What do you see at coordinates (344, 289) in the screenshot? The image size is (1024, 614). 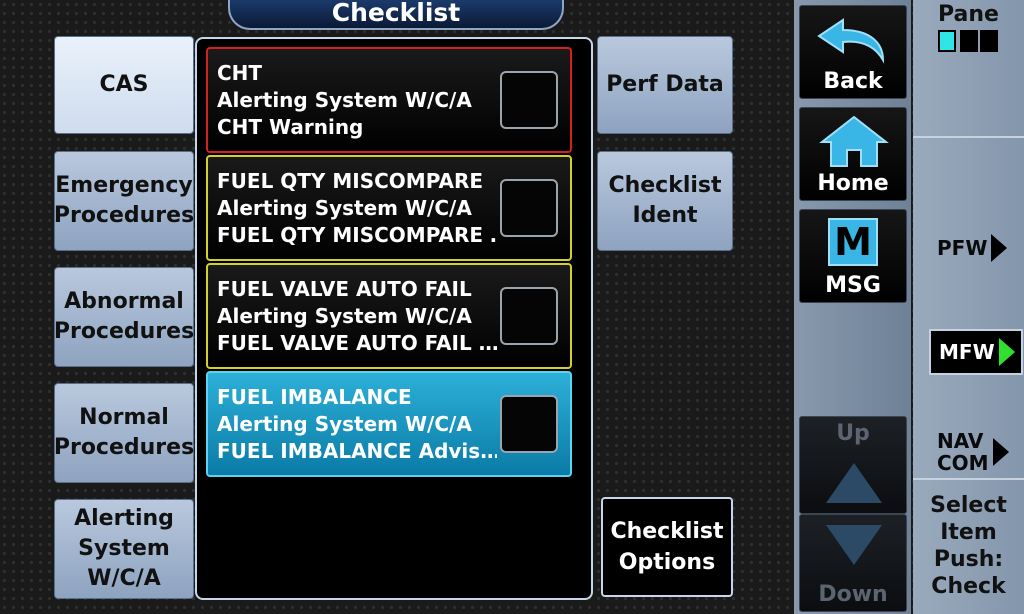 I see `item-title: FUEL VALVE AUTO FAIL` at bounding box center [344, 289].